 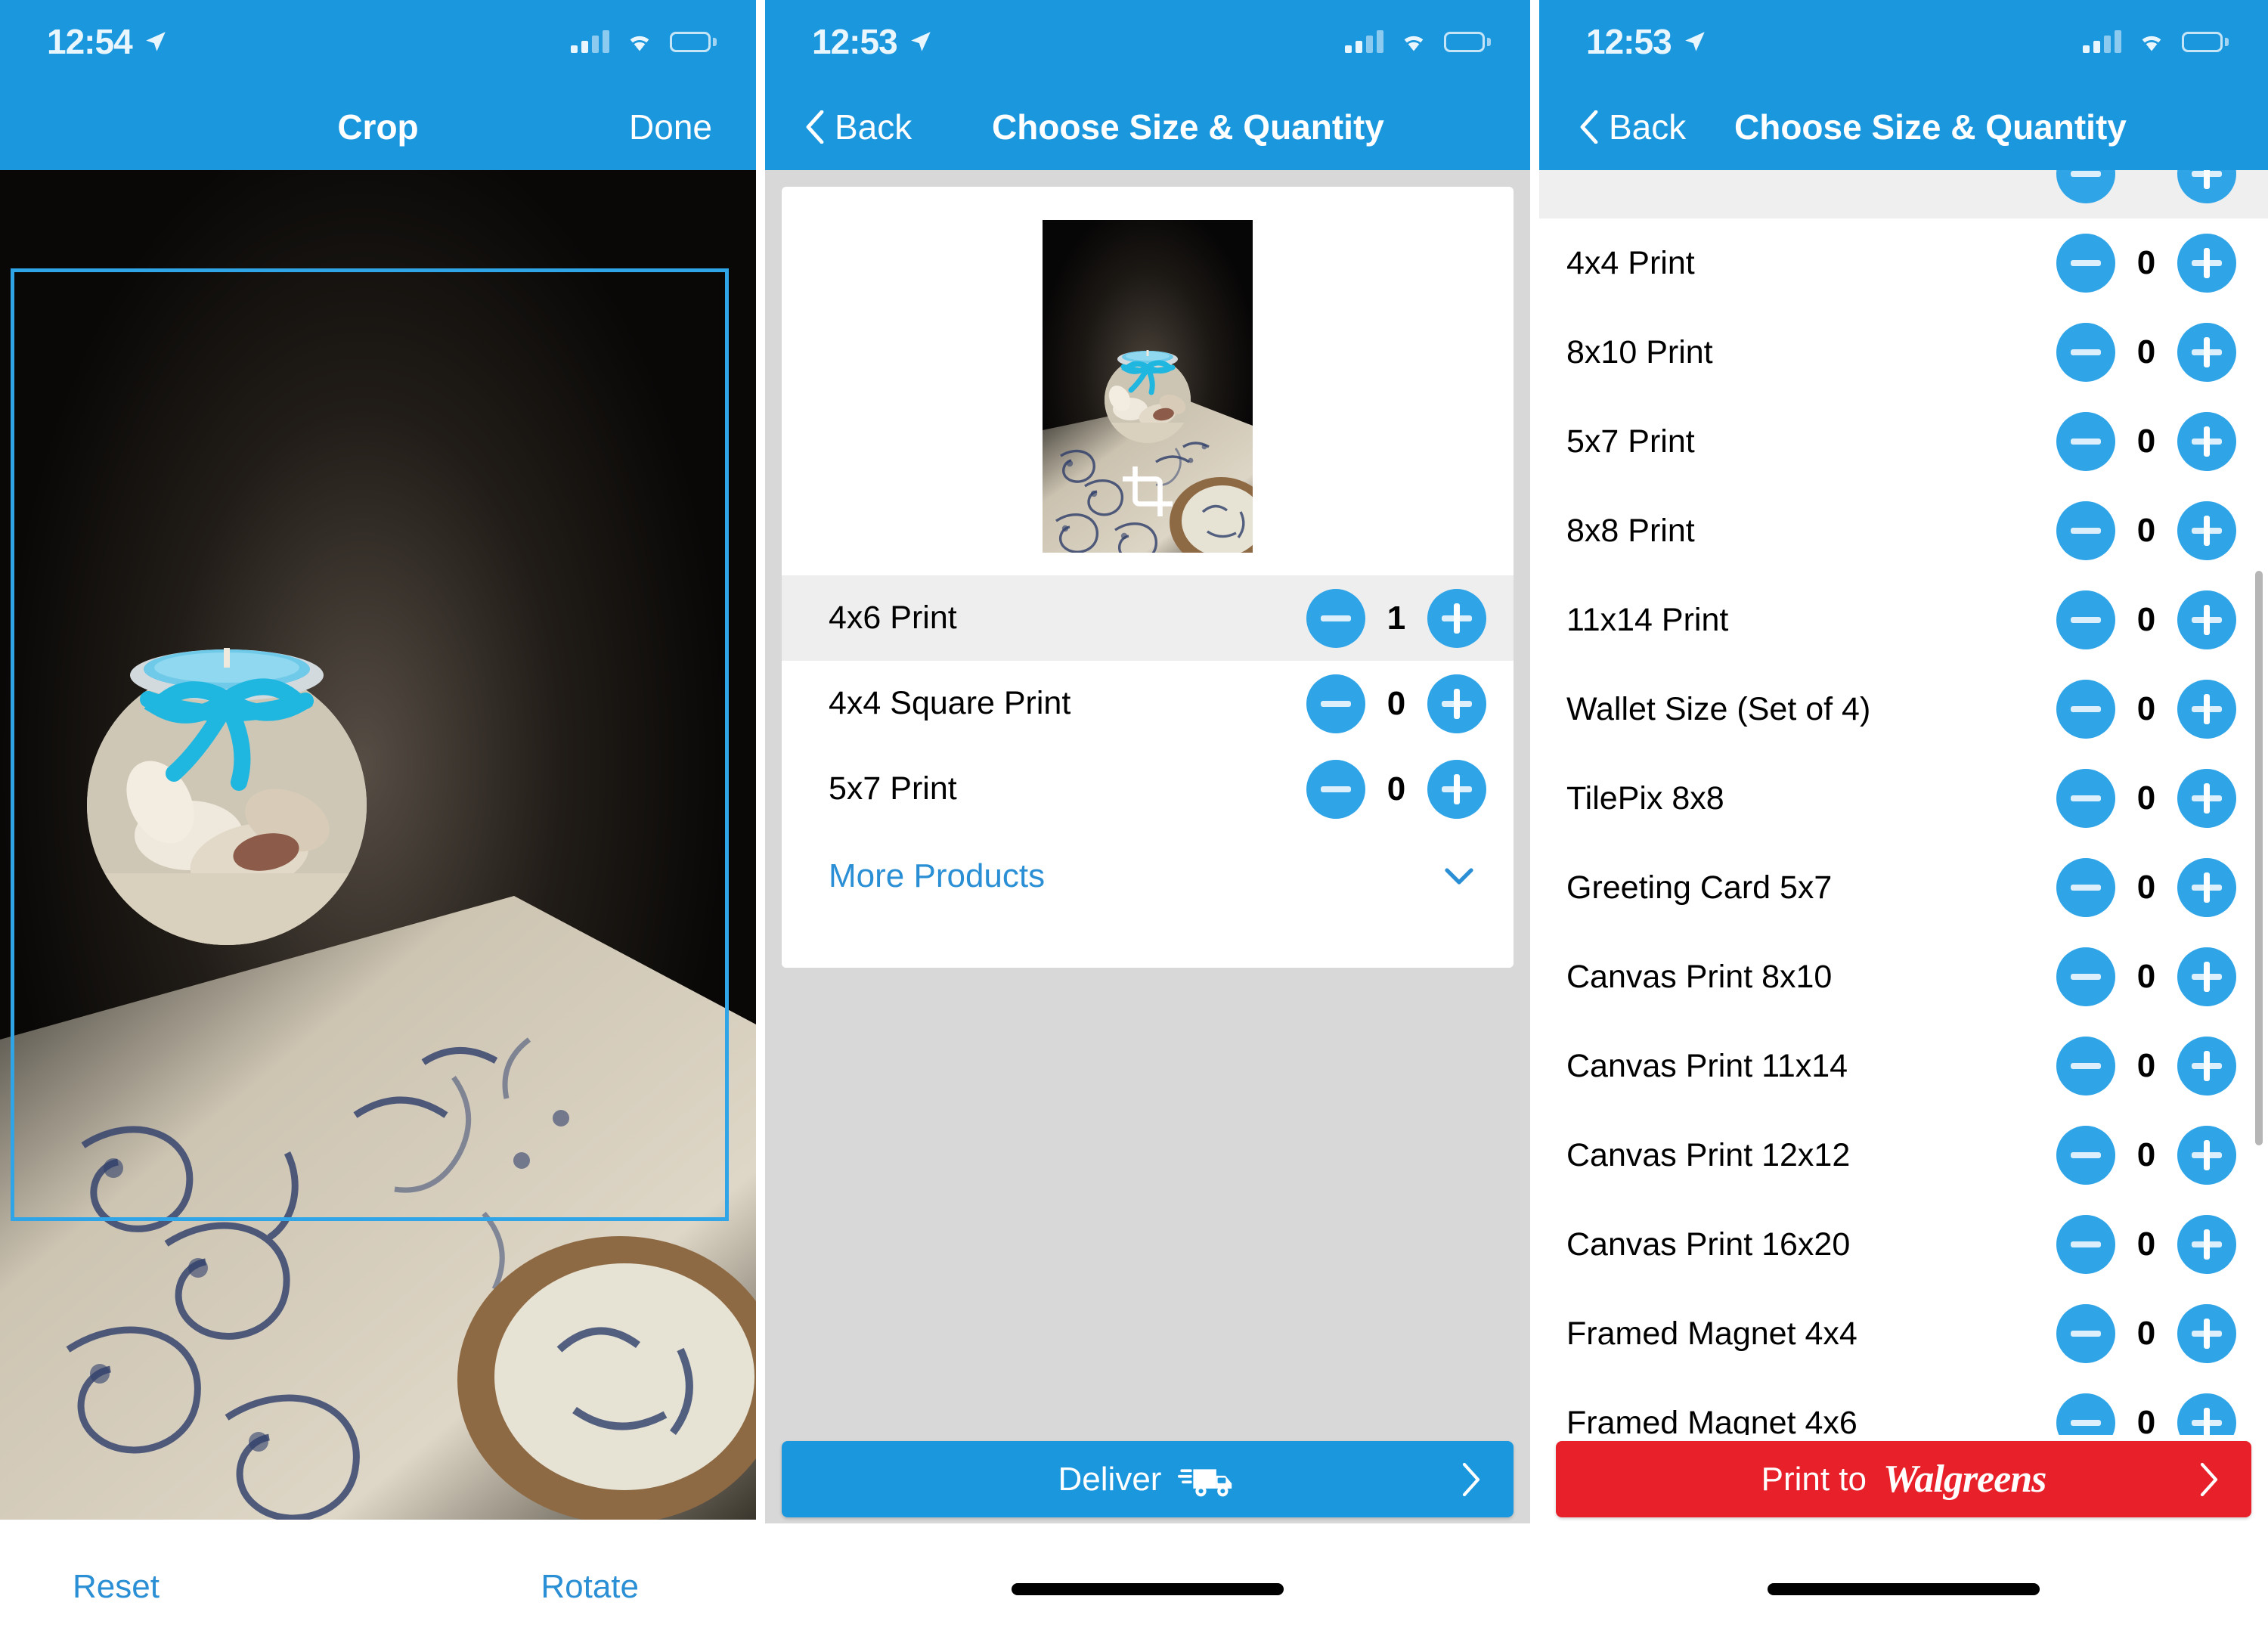 I want to click on product-row: Canvas Print 11x14 0, so click(x=1904, y=1066).